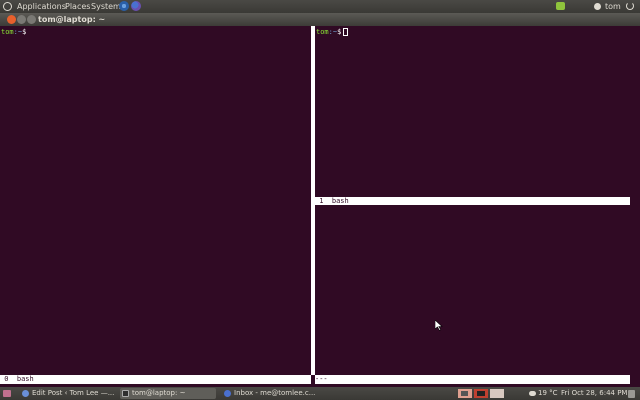  Describe the element at coordinates (630, 6) in the screenshot. I see `power-icon` at that location.